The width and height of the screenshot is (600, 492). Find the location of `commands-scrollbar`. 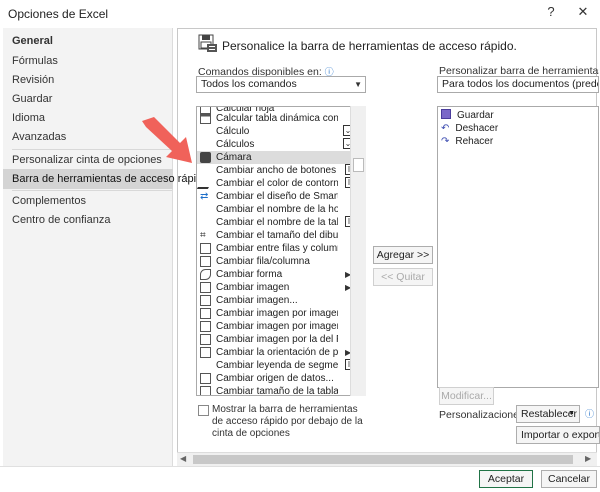

commands-scrollbar is located at coordinates (358, 251).